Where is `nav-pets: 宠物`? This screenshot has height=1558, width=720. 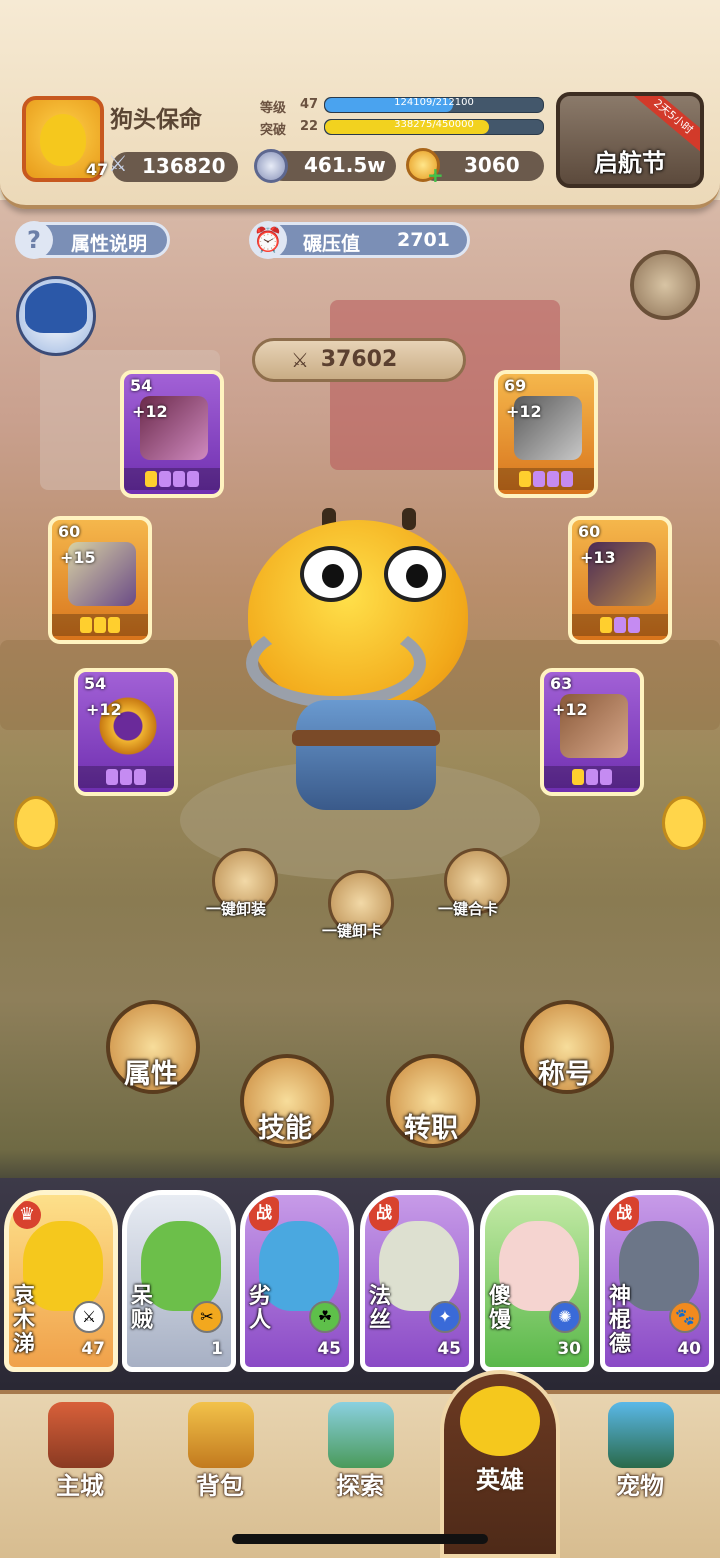
nav-pets: 宠物 is located at coordinates (640, 1454).